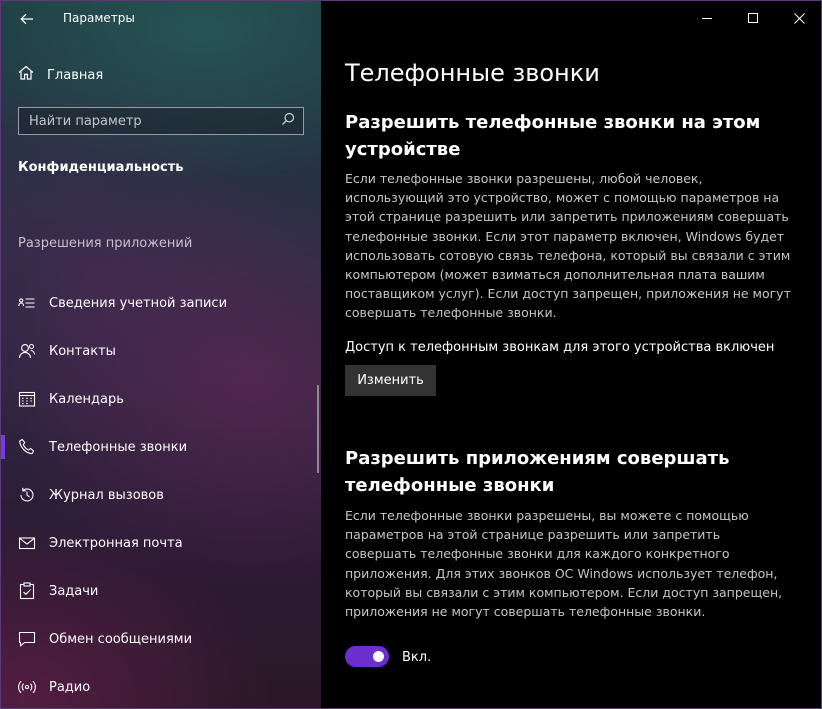 This screenshot has height=709, width=822. What do you see at coordinates (27, 495) in the screenshot?
I see `call-history-icon` at bounding box center [27, 495].